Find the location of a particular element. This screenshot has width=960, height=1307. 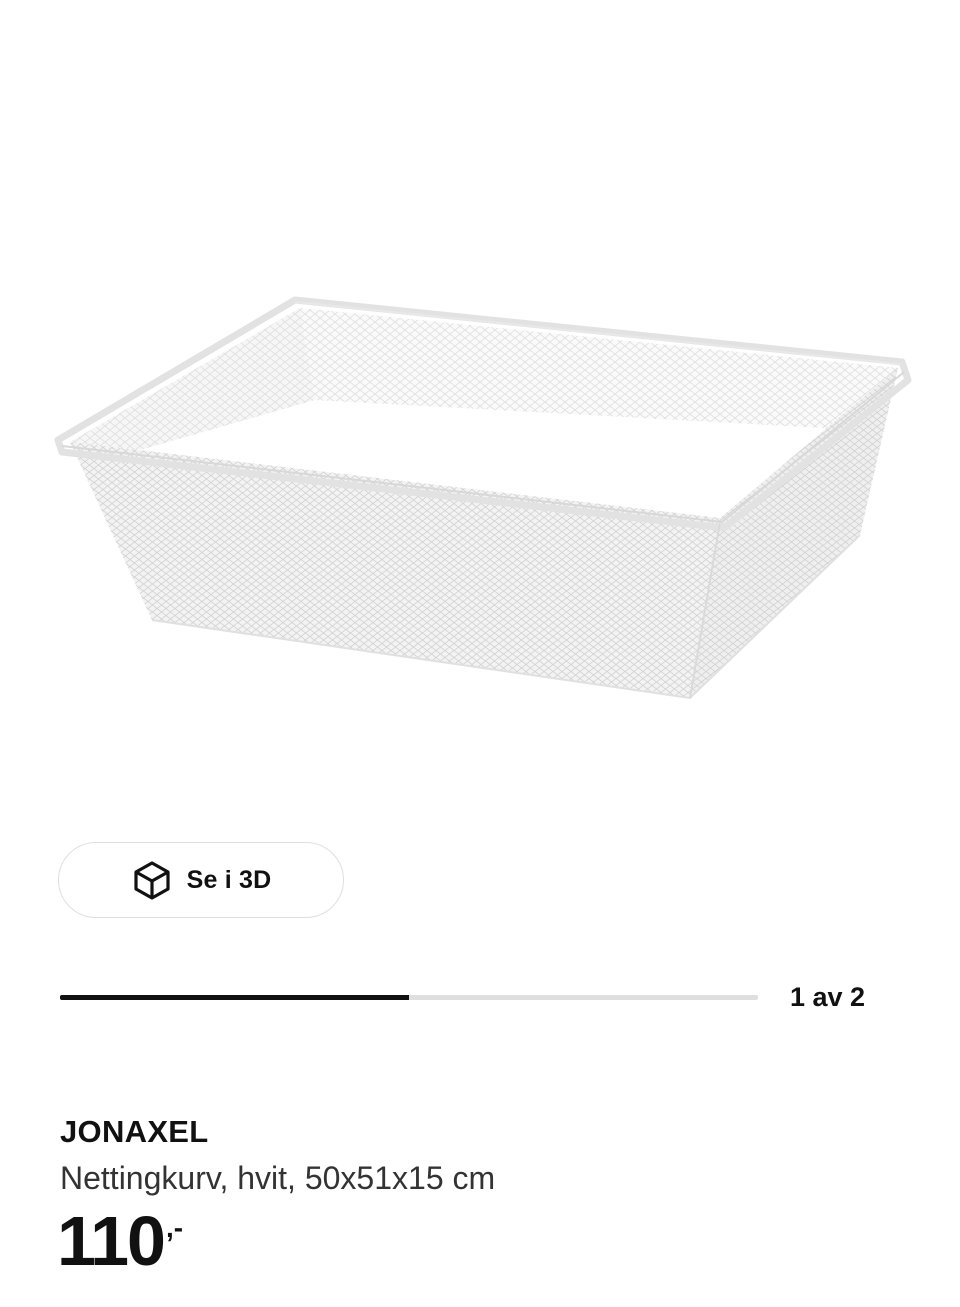

product-description: Nettingkurv, hvit, 50x51x15 cm is located at coordinates (278, 1178).